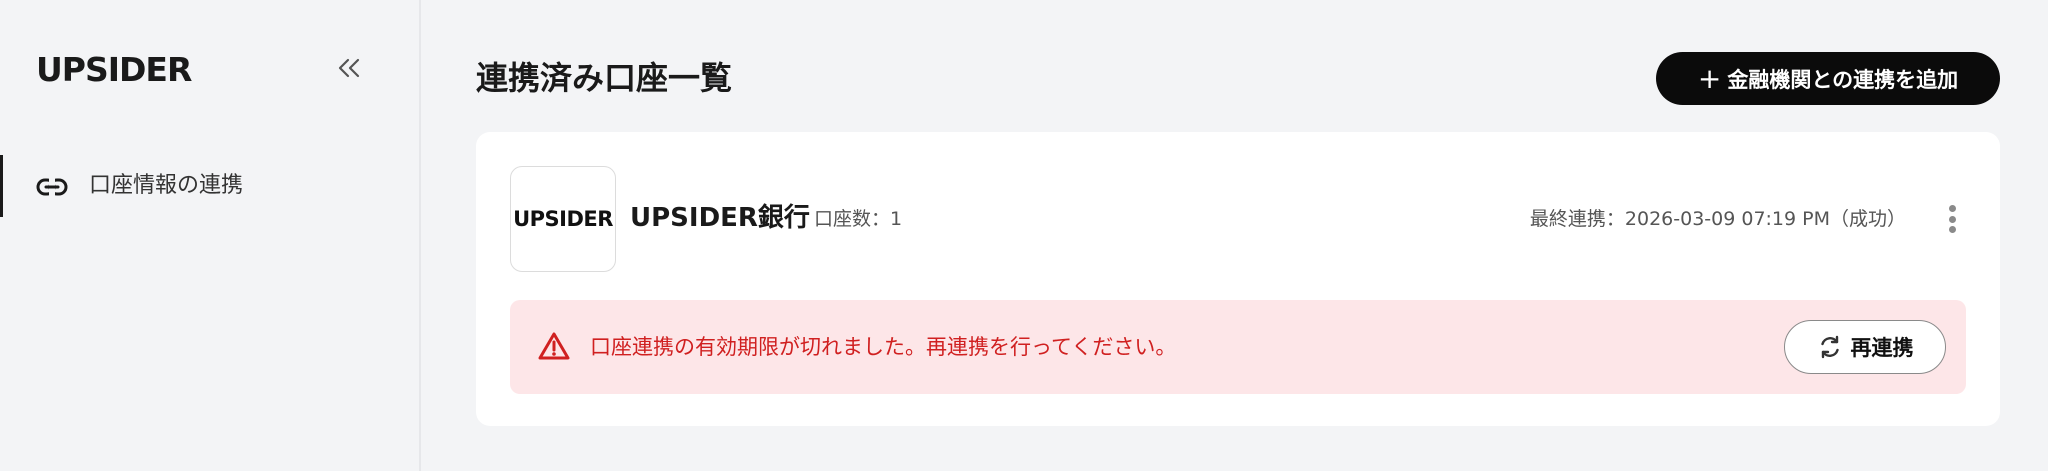 The height and width of the screenshot is (471, 2048). What do you see at coordinates (1829, 347) in the screenshot?
I see `refresh-icon` at bounding box center [1829, 347].